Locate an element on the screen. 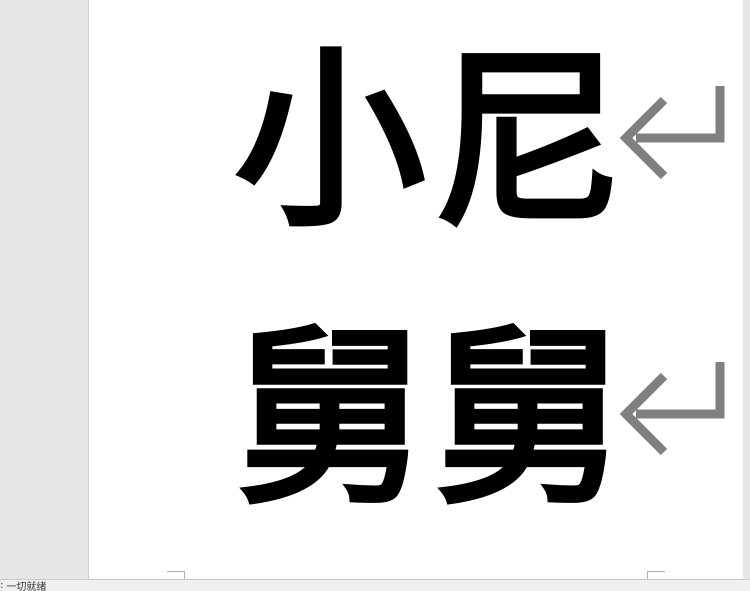 This screenshot has height=591, width=750. status-prefix: : is located at coordinates (2, 585).